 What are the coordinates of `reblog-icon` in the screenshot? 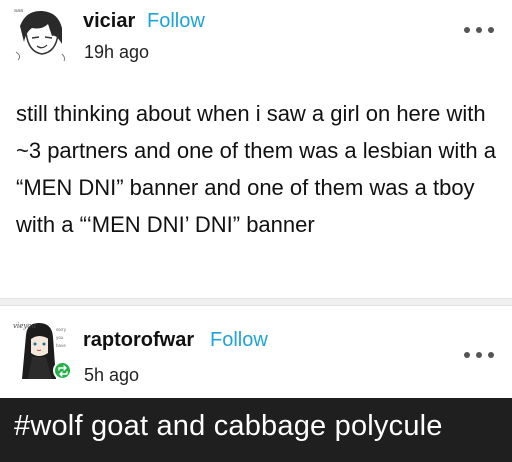 It's located at (62, 370).